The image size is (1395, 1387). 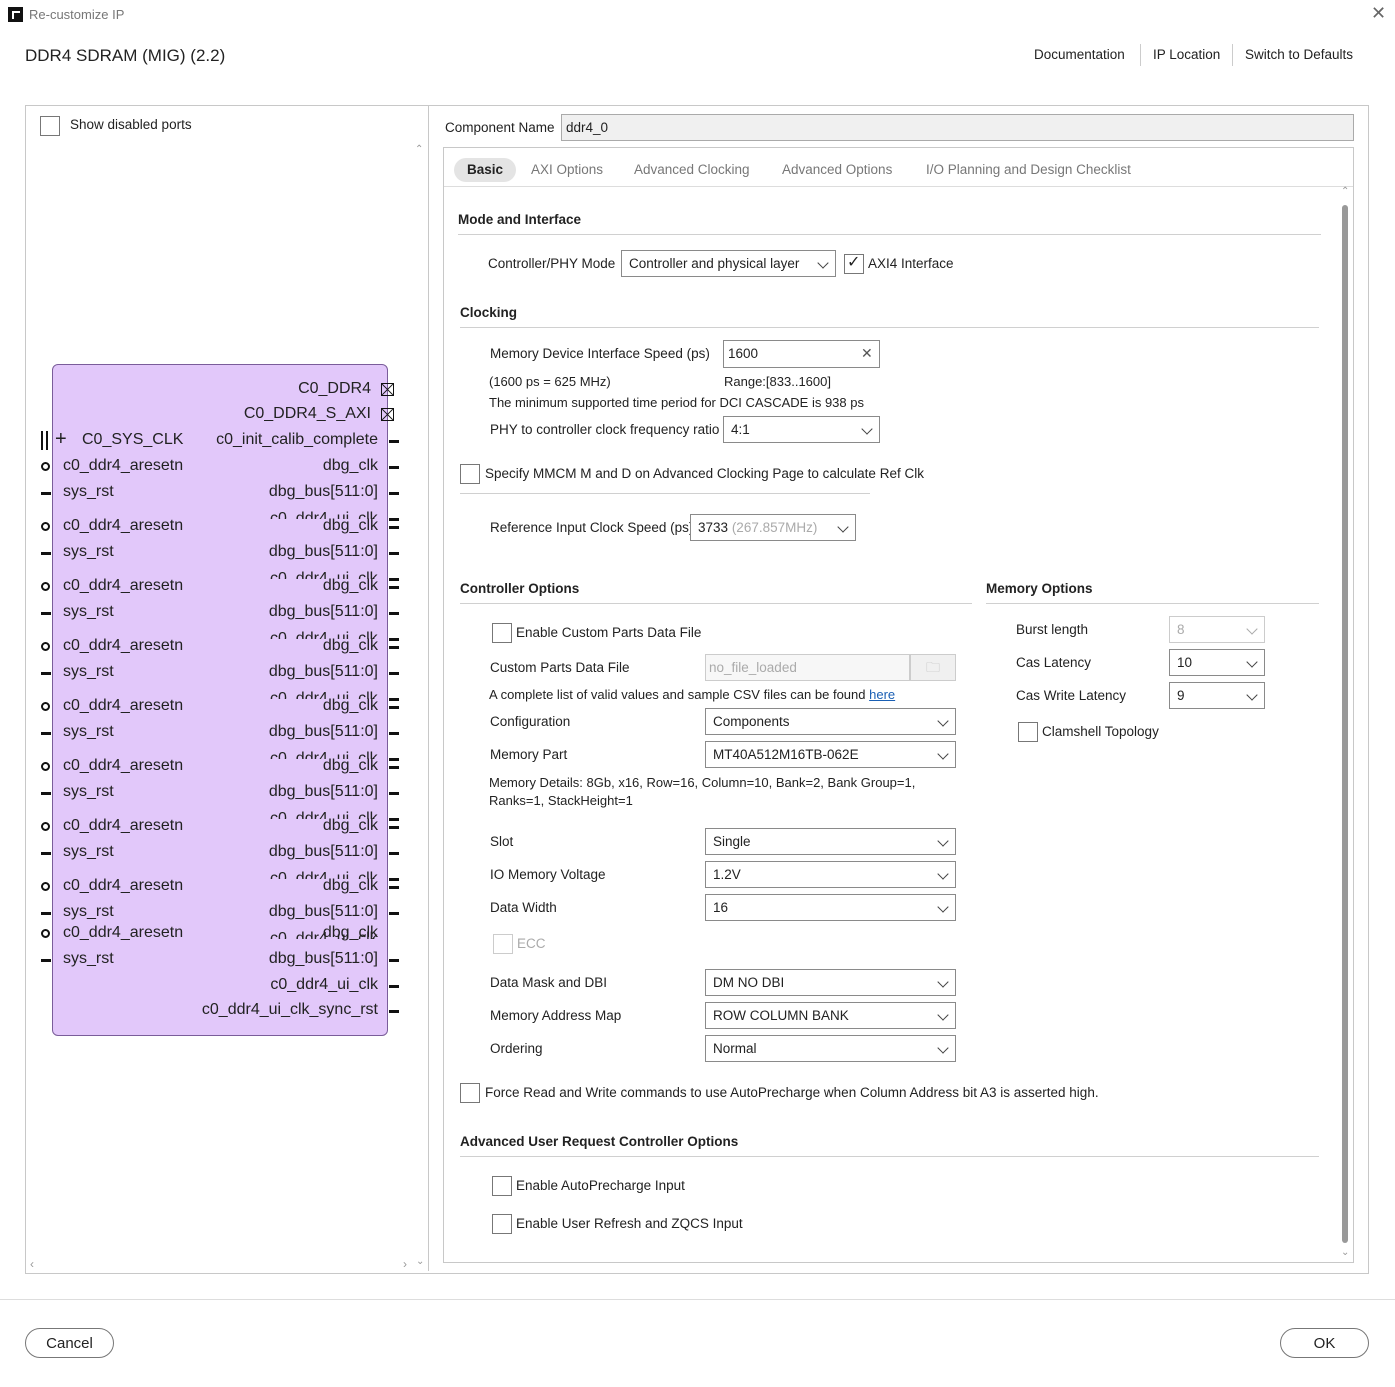 I want to click on slot-select: Single, so click(x=830, y=841).